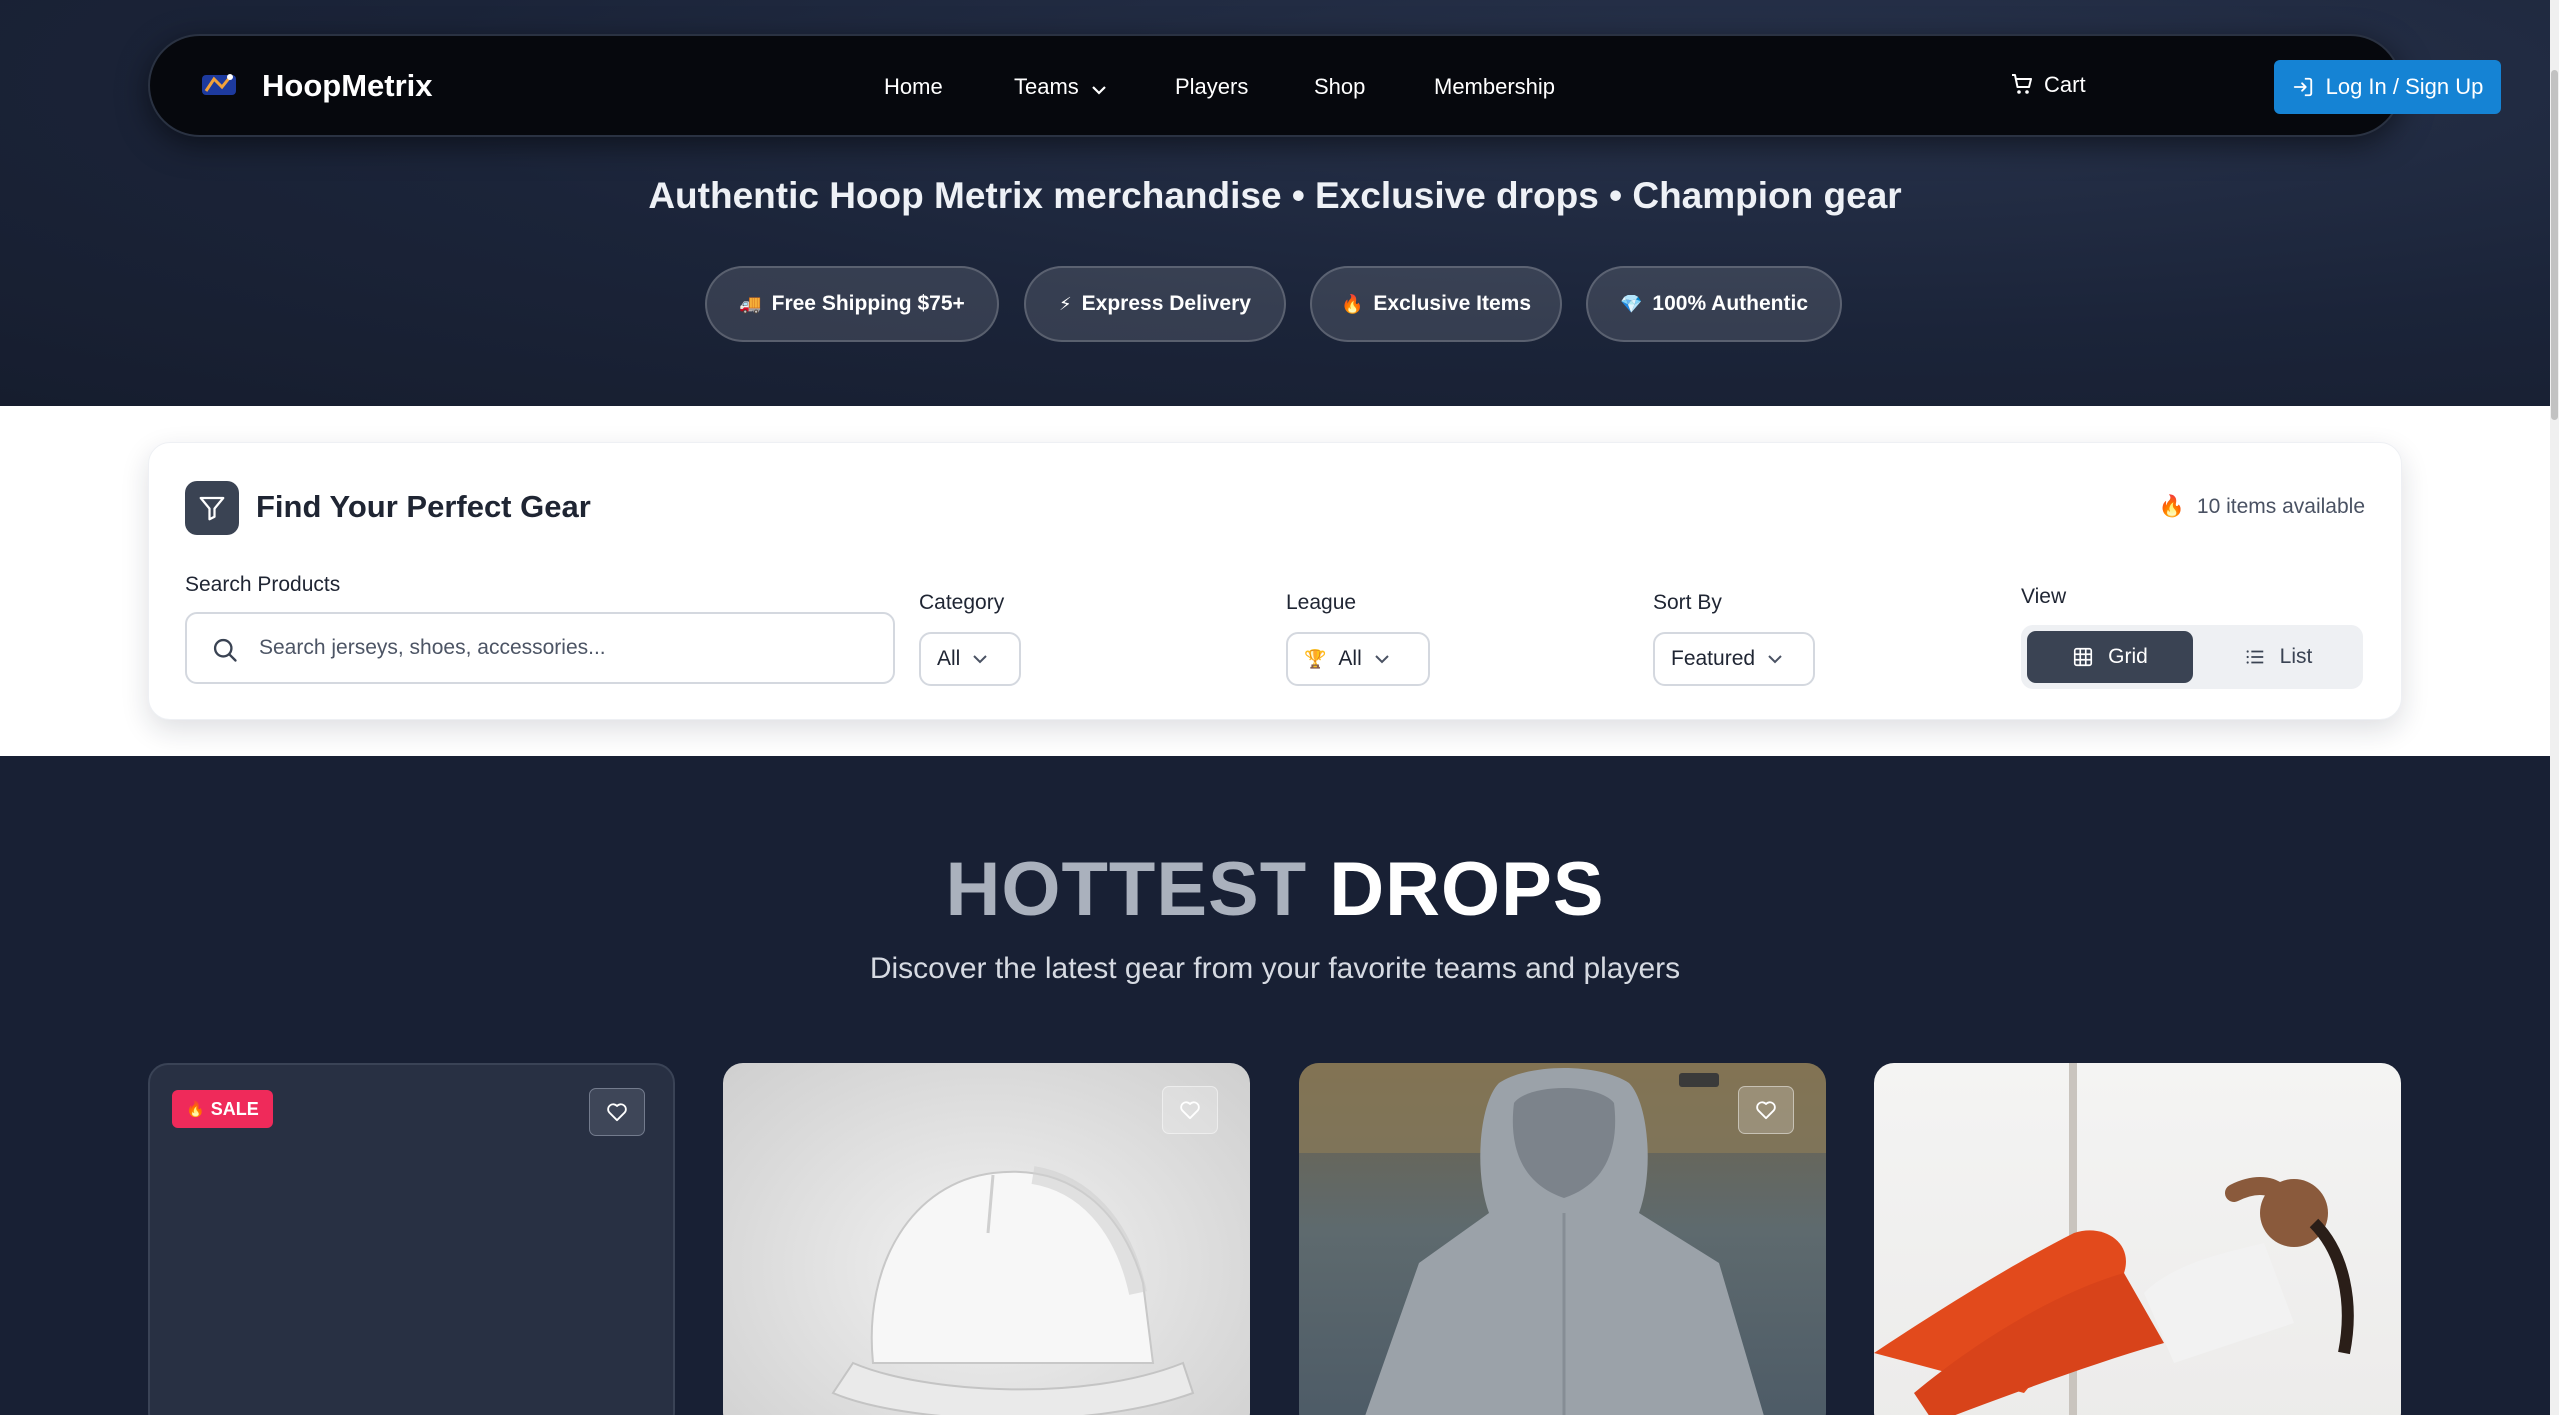 The height and width of the screenshot is (1415, 2559). I want to click on diamond-icon: 💎, so click(1631, 303).